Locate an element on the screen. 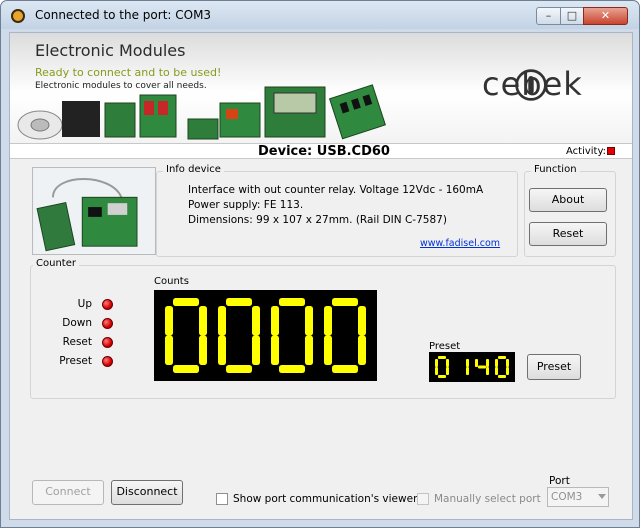 The image size is (640, 528). info-device-legend: Info device is located at coordinates (193, 169).